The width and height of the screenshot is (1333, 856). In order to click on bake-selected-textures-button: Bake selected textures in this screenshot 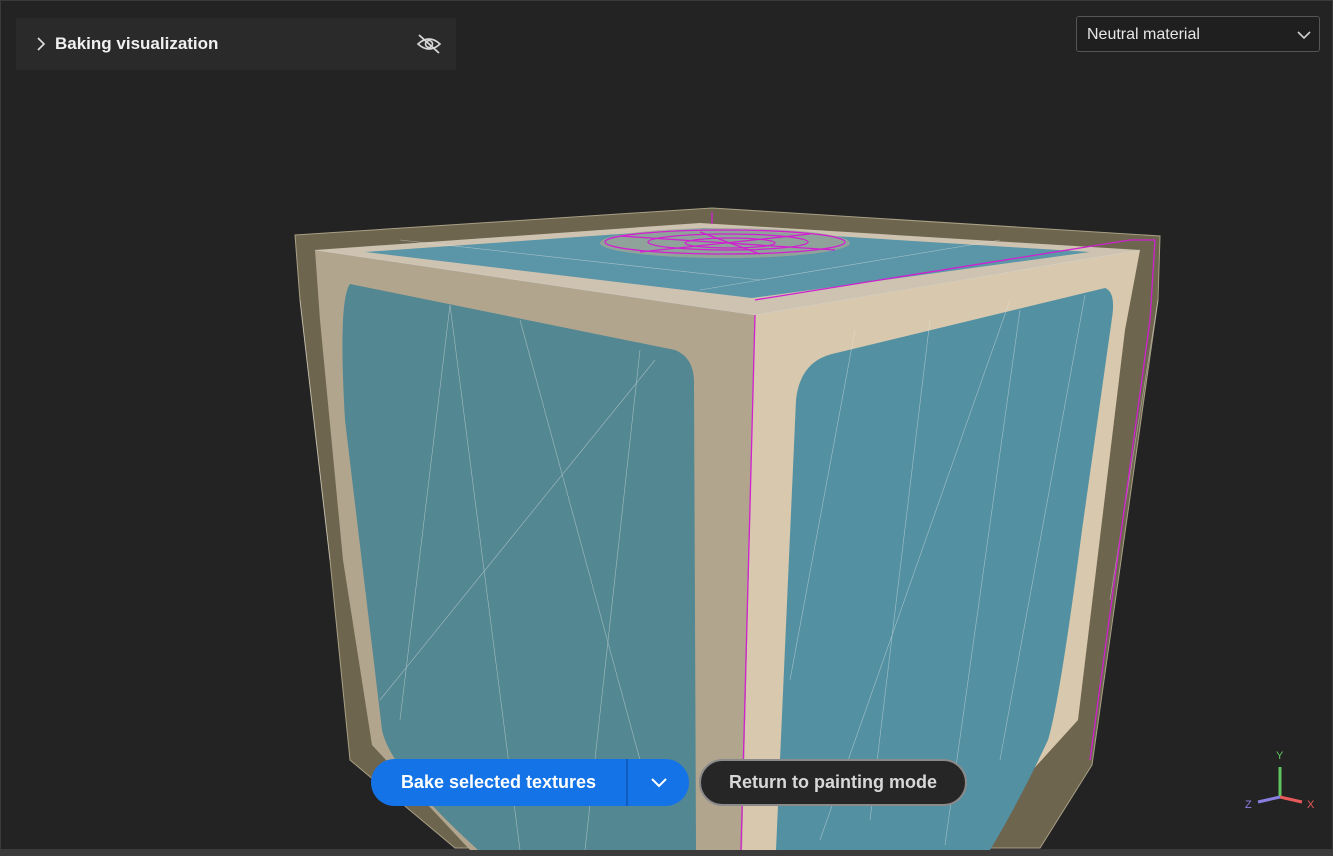, I will do `click(498, 782)`.